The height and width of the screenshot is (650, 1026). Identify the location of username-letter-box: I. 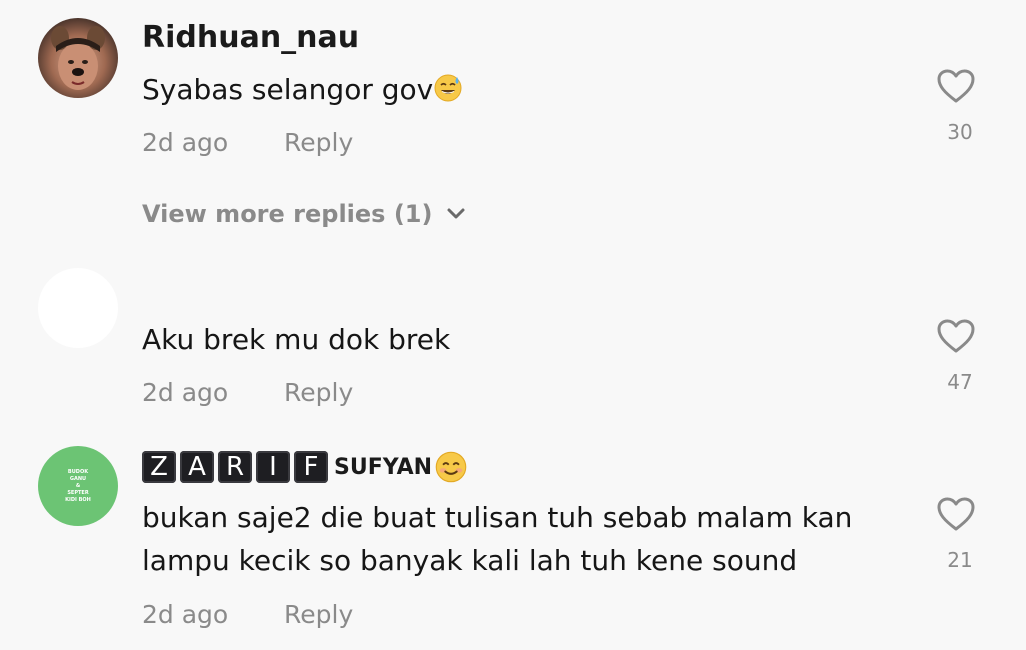
(273, 467).